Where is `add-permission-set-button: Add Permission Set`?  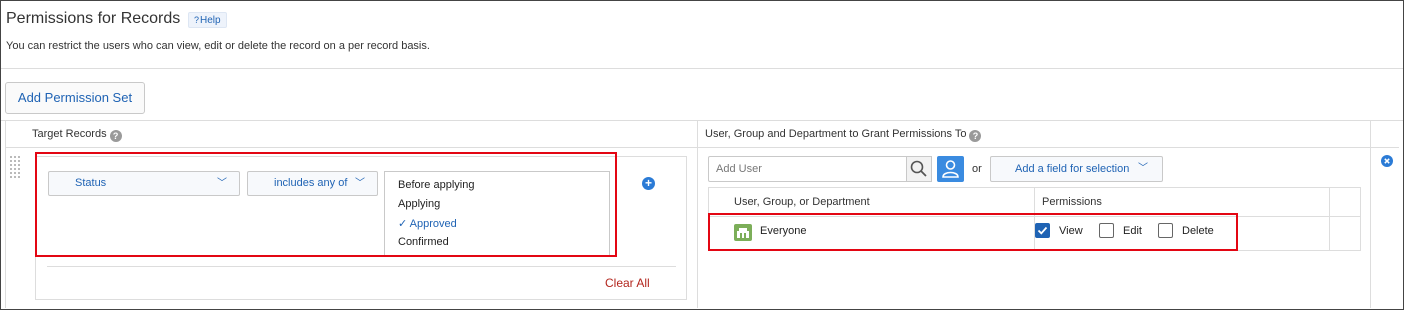 add-permission-set-button: Add Permission Set is located at coordinates (75, 98).